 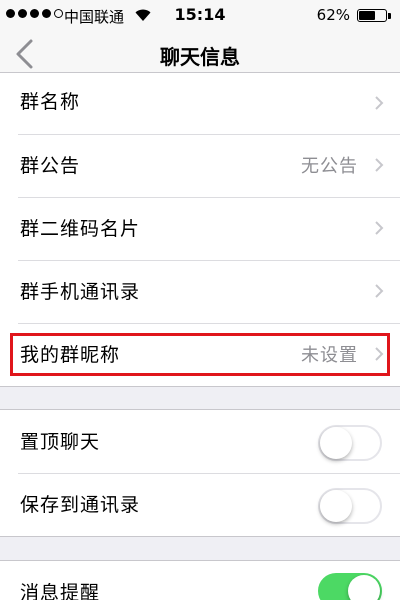 What do you see at coordinates (389, 16) in the screenshot?
I see `battery-tip` at bounding box center [389, 16].